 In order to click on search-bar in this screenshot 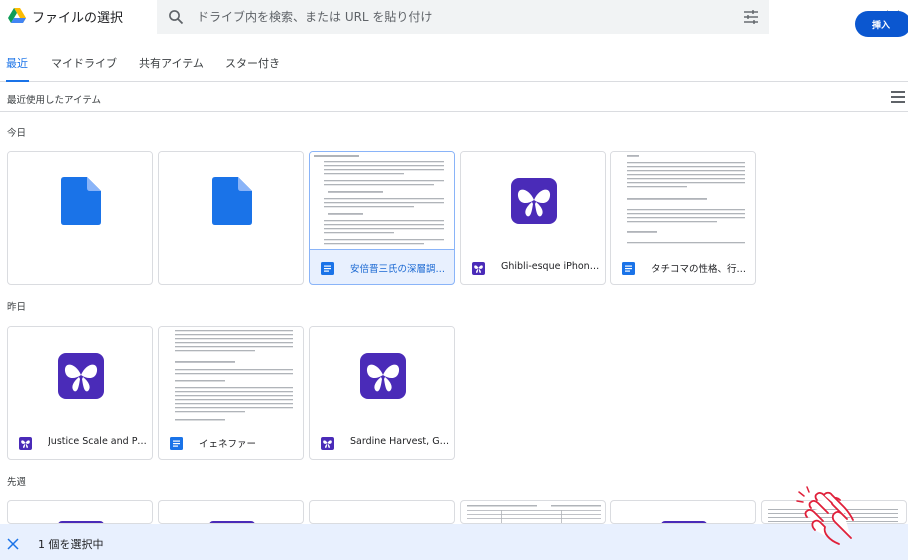, I will do `click(463, 17)`.